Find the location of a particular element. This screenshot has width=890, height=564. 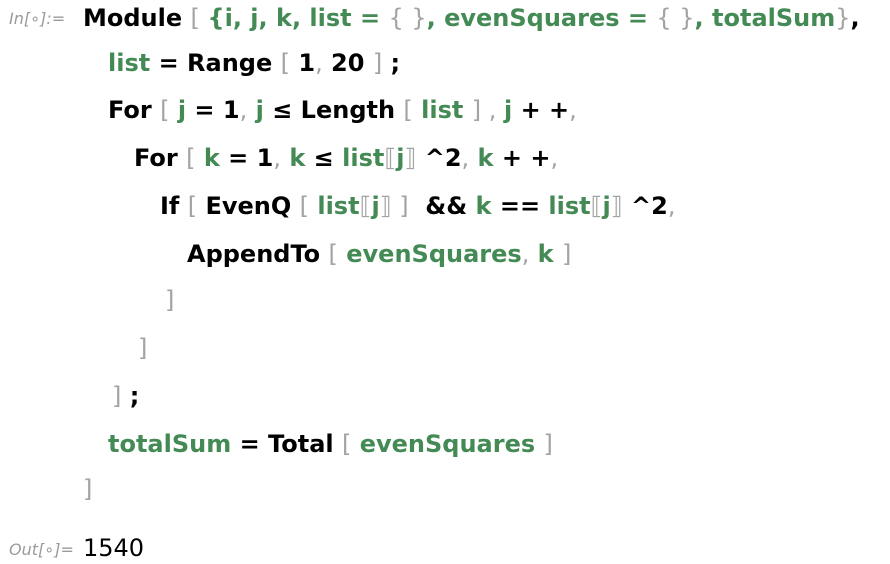

code-token: = Range is located at coordinates (215, 63).